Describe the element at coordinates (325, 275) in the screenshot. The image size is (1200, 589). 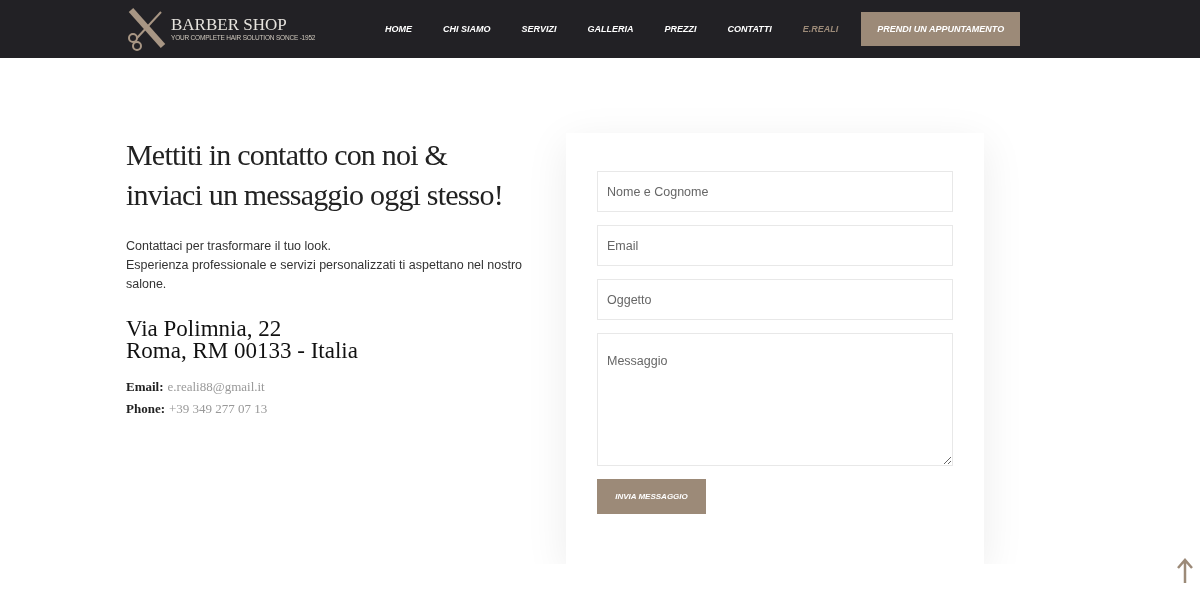
I see `intro-text: Esperienza professionale e servizi personalizzati ti aspettano nel nostro salone.` at that location.